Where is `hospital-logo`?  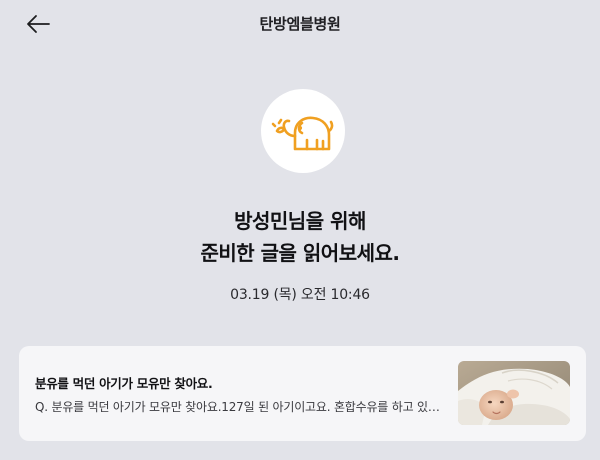 hospital-logo is located at coordinates (303, 131).